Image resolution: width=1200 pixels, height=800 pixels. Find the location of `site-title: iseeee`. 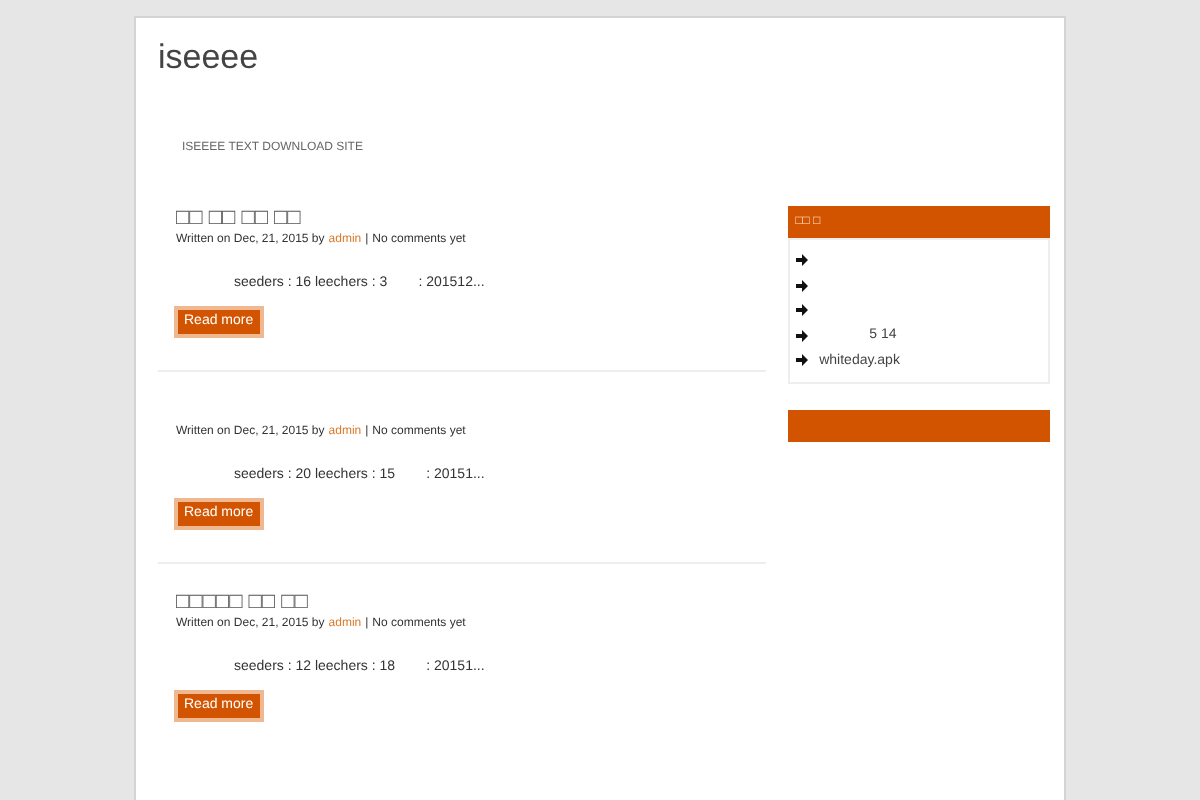

site-title: iseeee is located at coordinates (208, 58).